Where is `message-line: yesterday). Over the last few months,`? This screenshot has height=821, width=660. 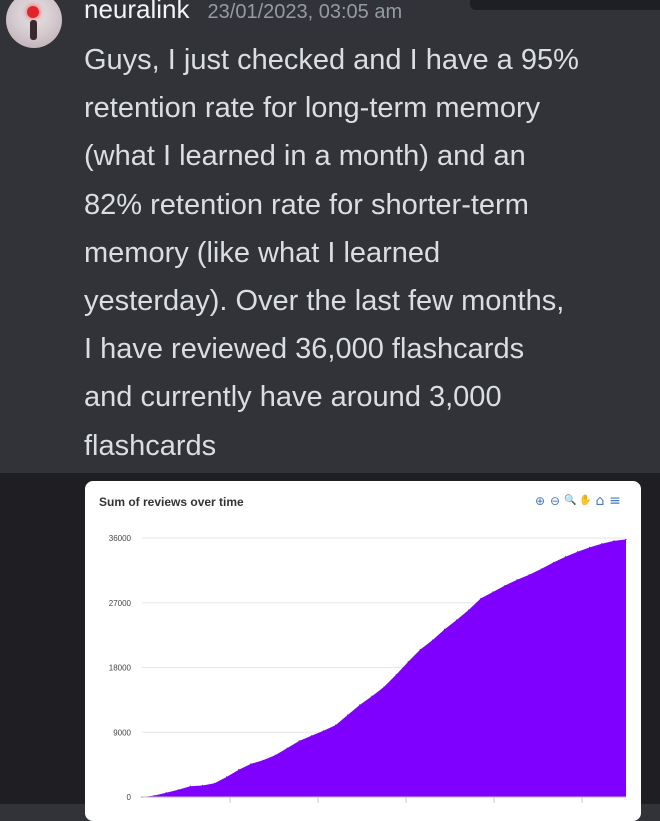
message-line: yesterday). Over the last few months, is located at coordinates (324, 301).